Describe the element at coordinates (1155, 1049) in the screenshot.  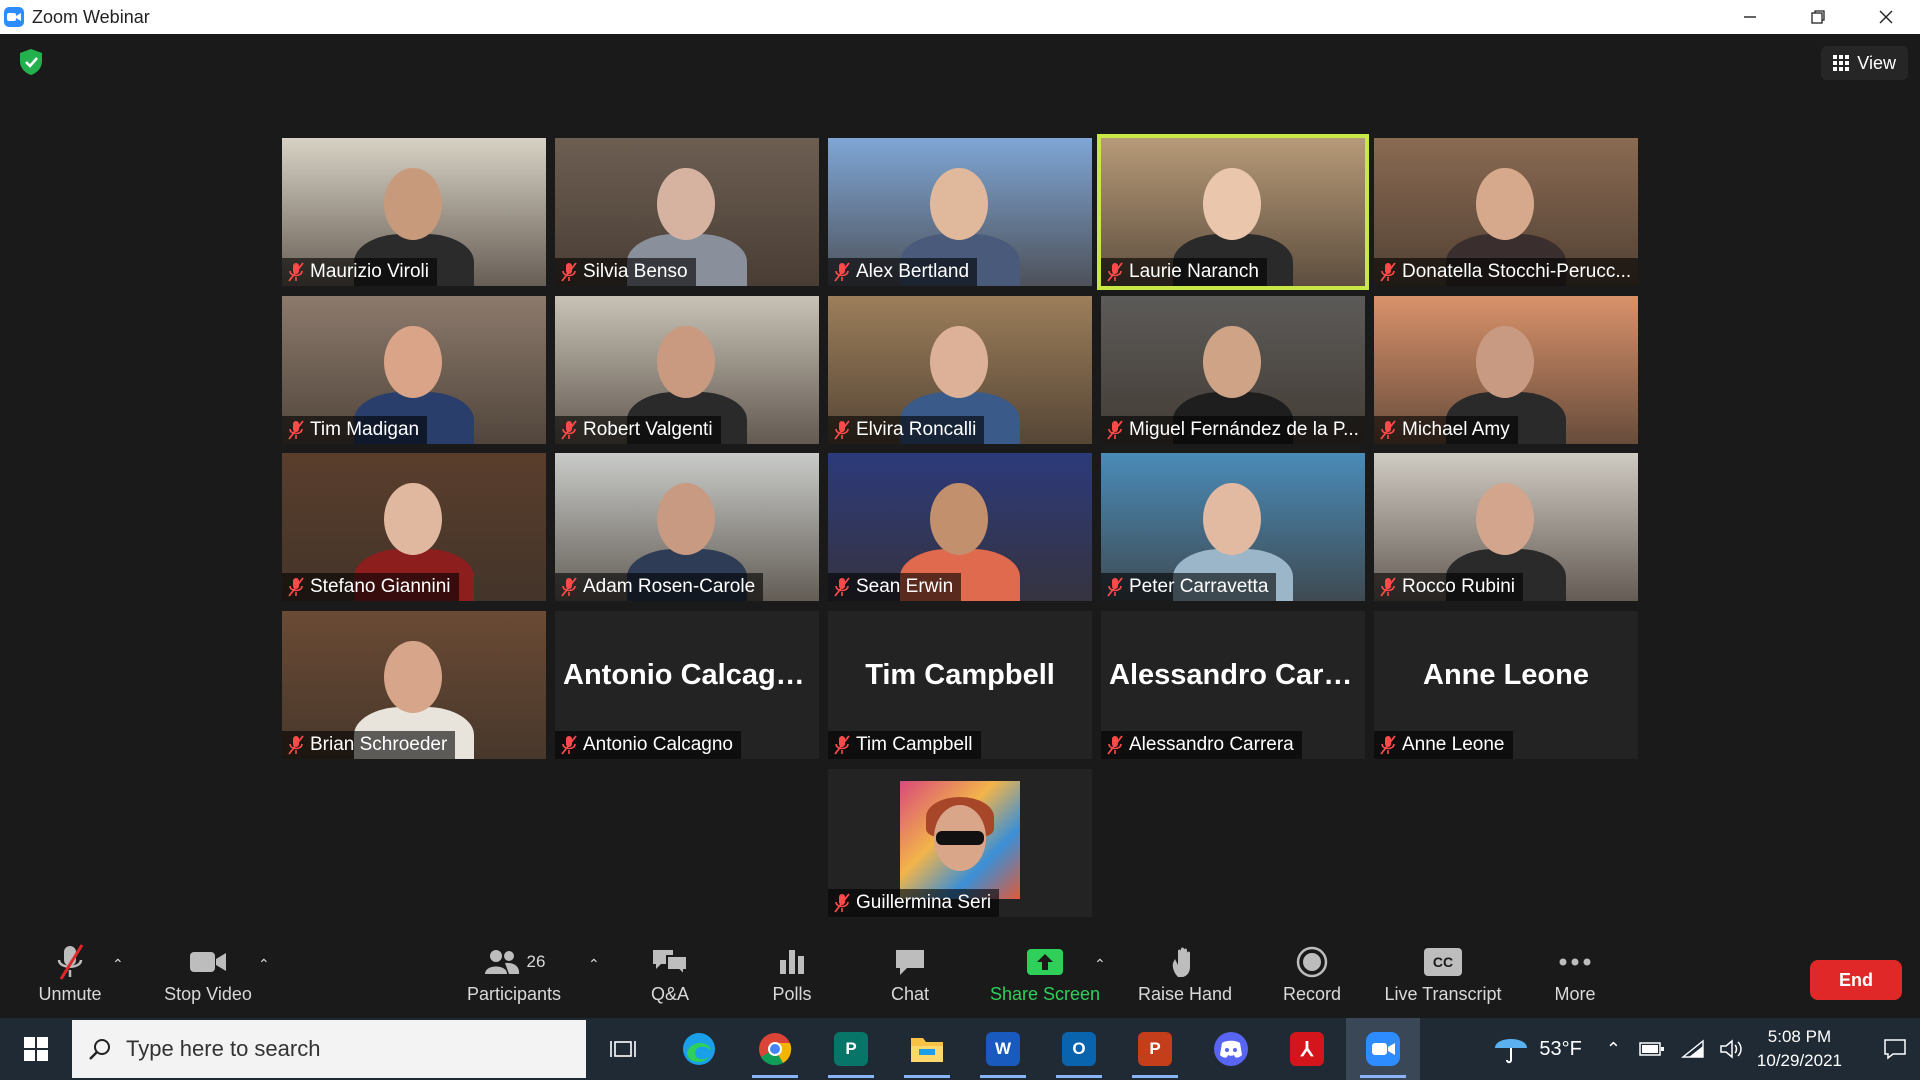
I see `powerpoint-app: P` at that location.